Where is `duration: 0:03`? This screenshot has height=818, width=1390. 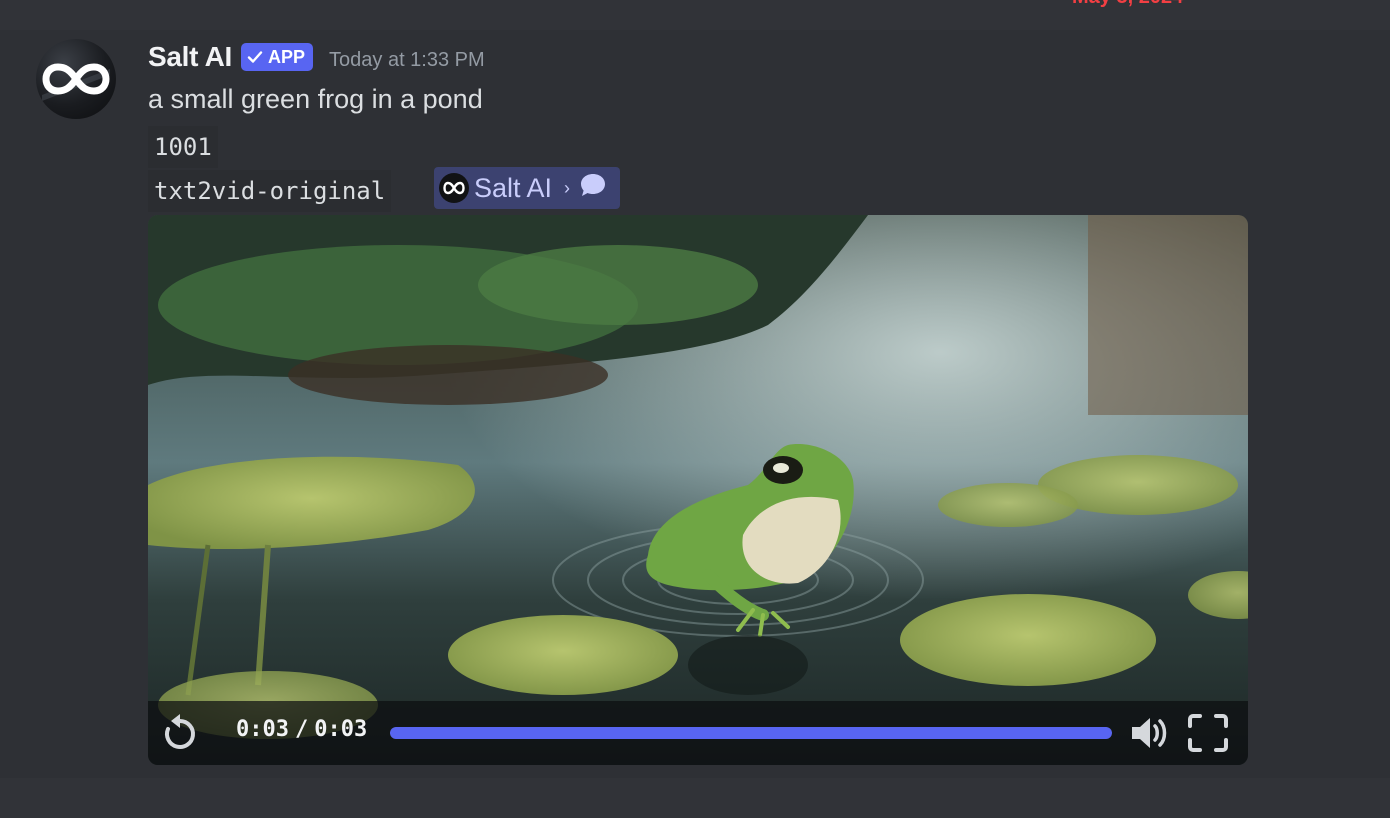
duration: 0:03 is located at coordinates (341, 729).